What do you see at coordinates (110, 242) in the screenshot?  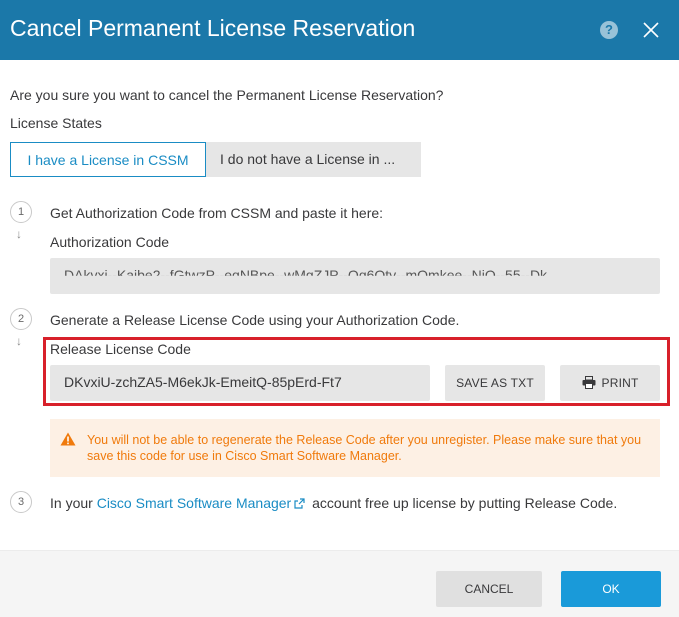 I see `authorization-code-label: Authorization Code` at bounding box center [110, 242].